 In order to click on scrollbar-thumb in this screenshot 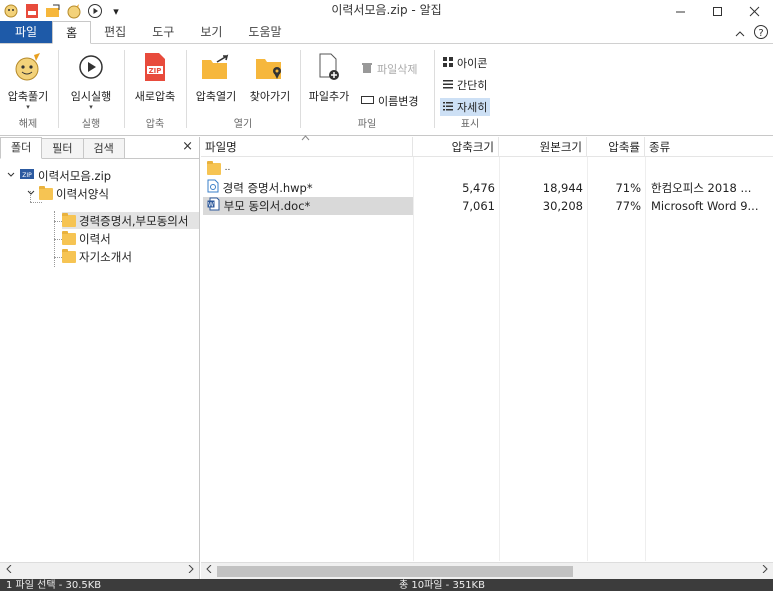, I will do `click(395, 571)`.